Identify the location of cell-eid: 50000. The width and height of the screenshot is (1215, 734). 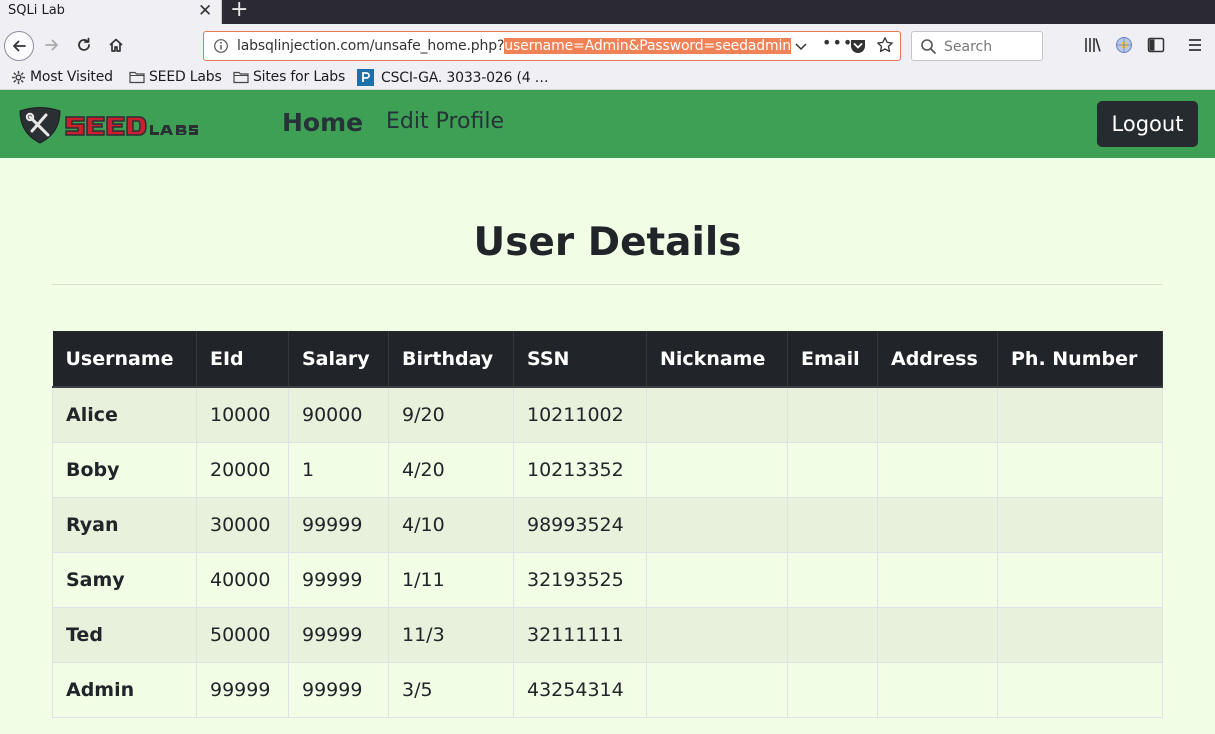
(242, 634).